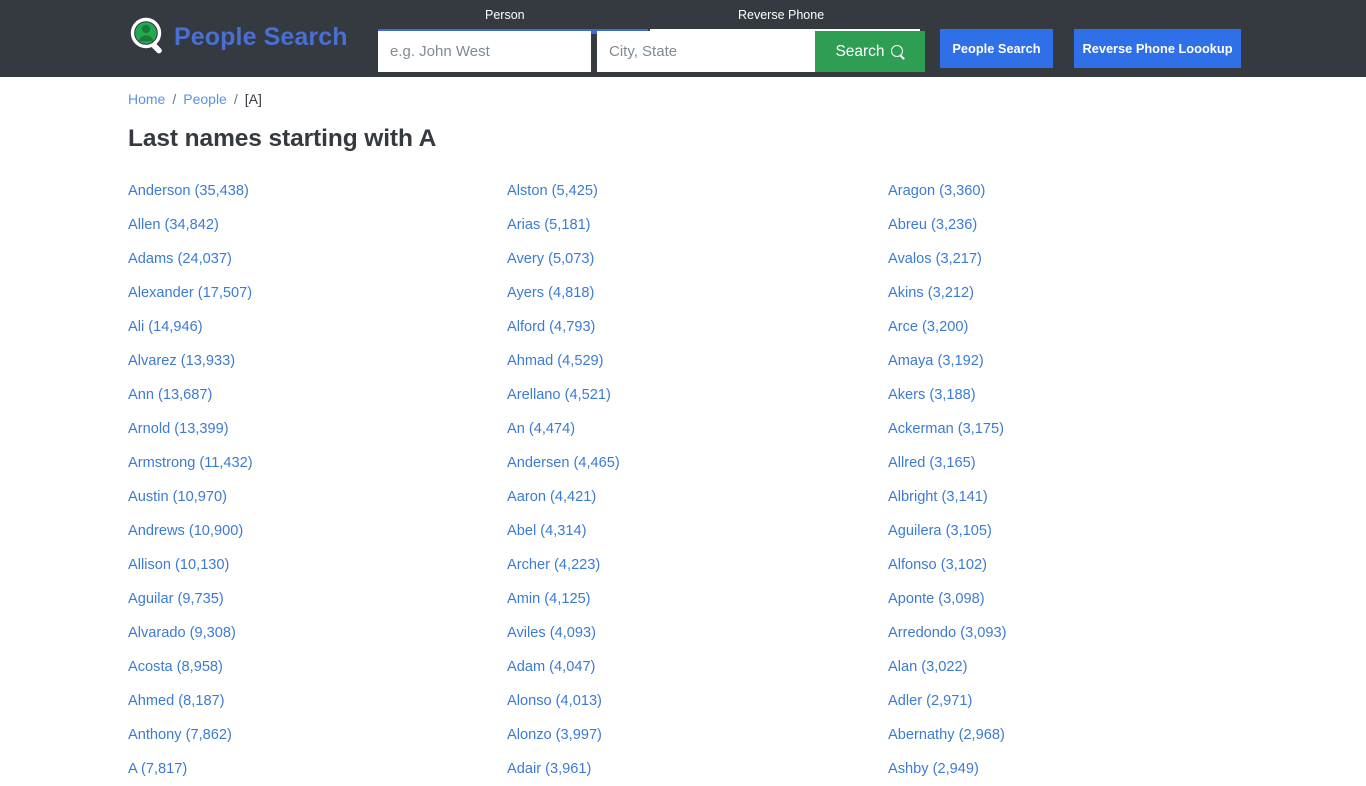 The width and height of the screenshot is (1366, 786). I want to click on surname-link: Adair (3,961), so click(697, 769).